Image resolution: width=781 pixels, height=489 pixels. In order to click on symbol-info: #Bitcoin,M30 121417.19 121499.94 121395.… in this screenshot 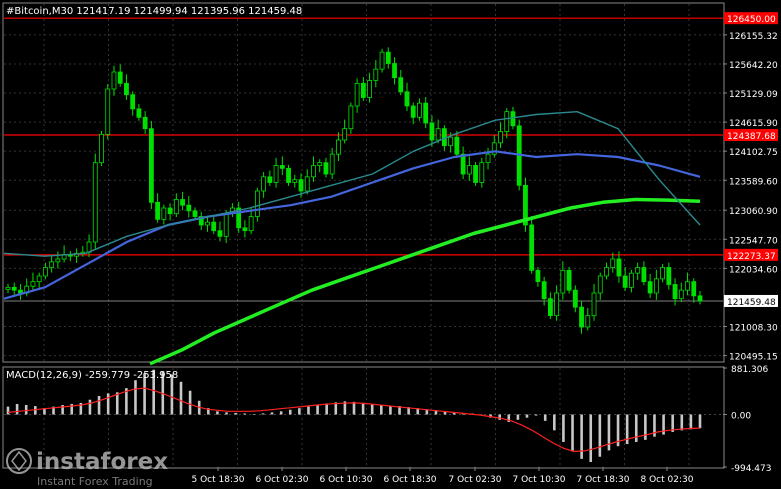, I will do `click(154, 11)`.